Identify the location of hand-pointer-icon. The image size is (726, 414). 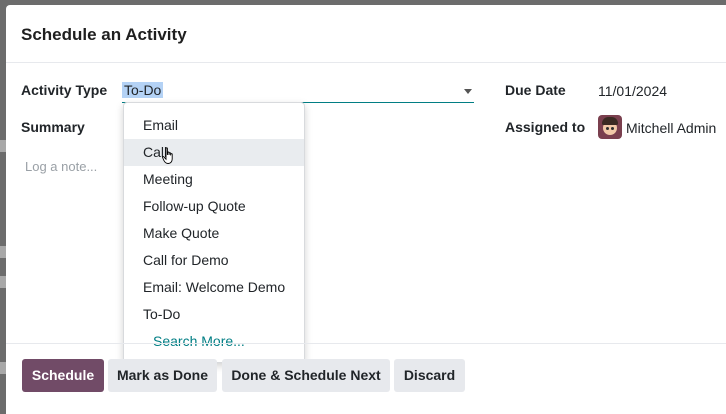
(167, 155).